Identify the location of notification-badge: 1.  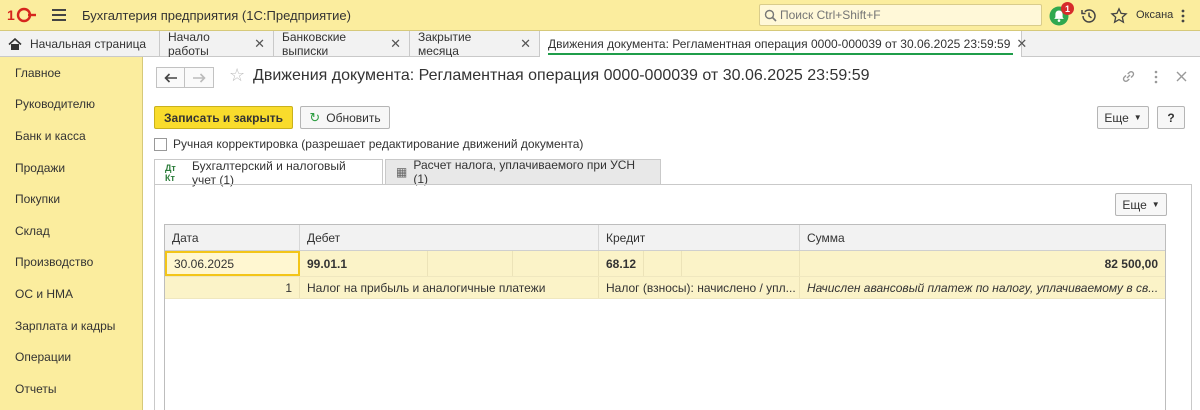
(1067, 8).